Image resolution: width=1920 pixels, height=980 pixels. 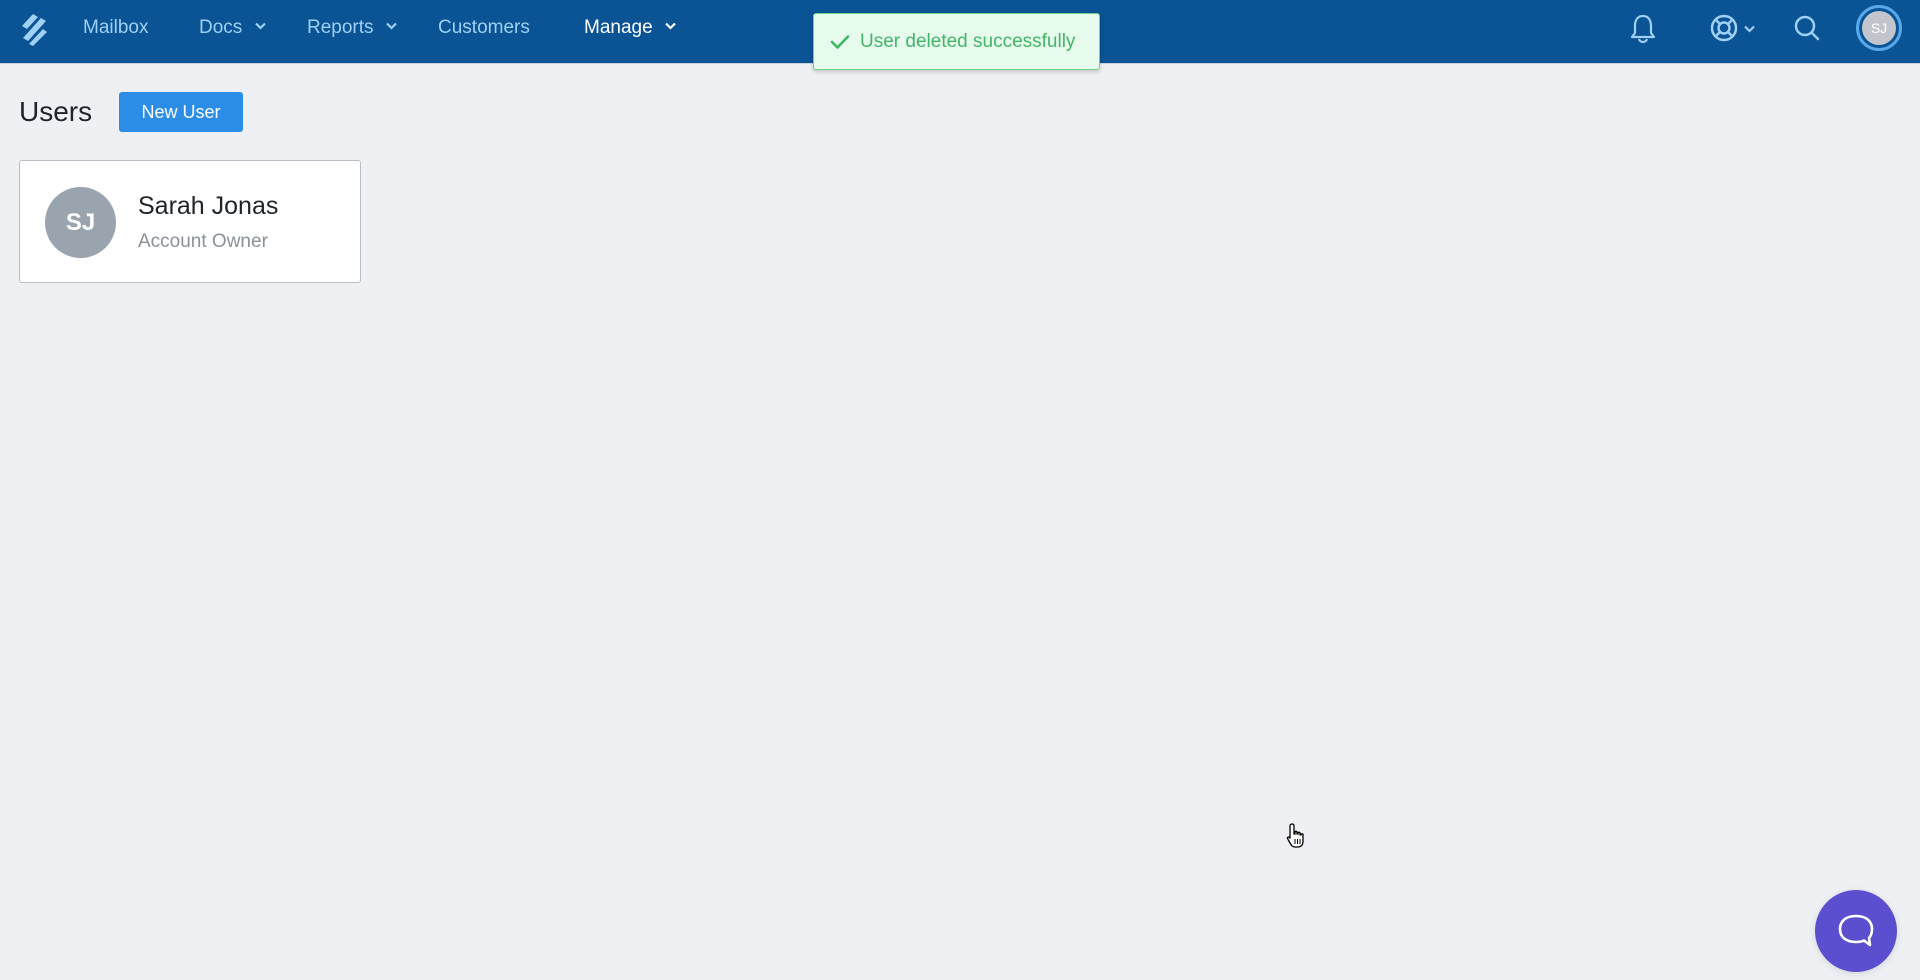 I want to click on chat-launcher-button, so click(x=1856, y=931).